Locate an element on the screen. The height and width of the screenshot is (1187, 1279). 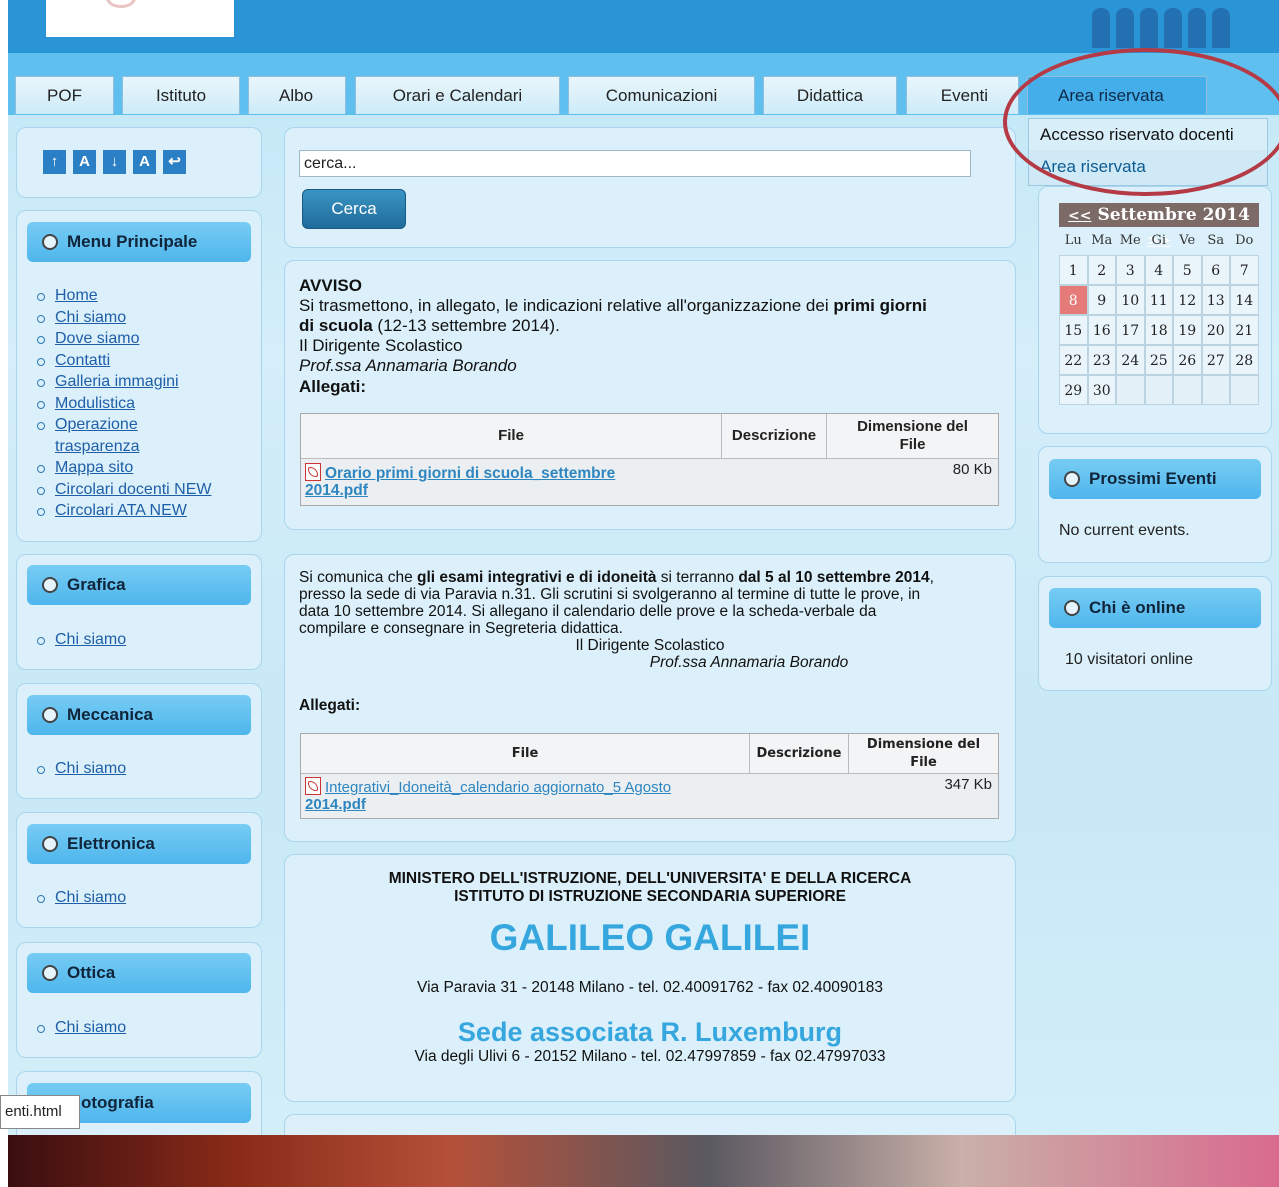
menu-link-mappa-sito: Mappa sito is located at coordinates (94, 467).